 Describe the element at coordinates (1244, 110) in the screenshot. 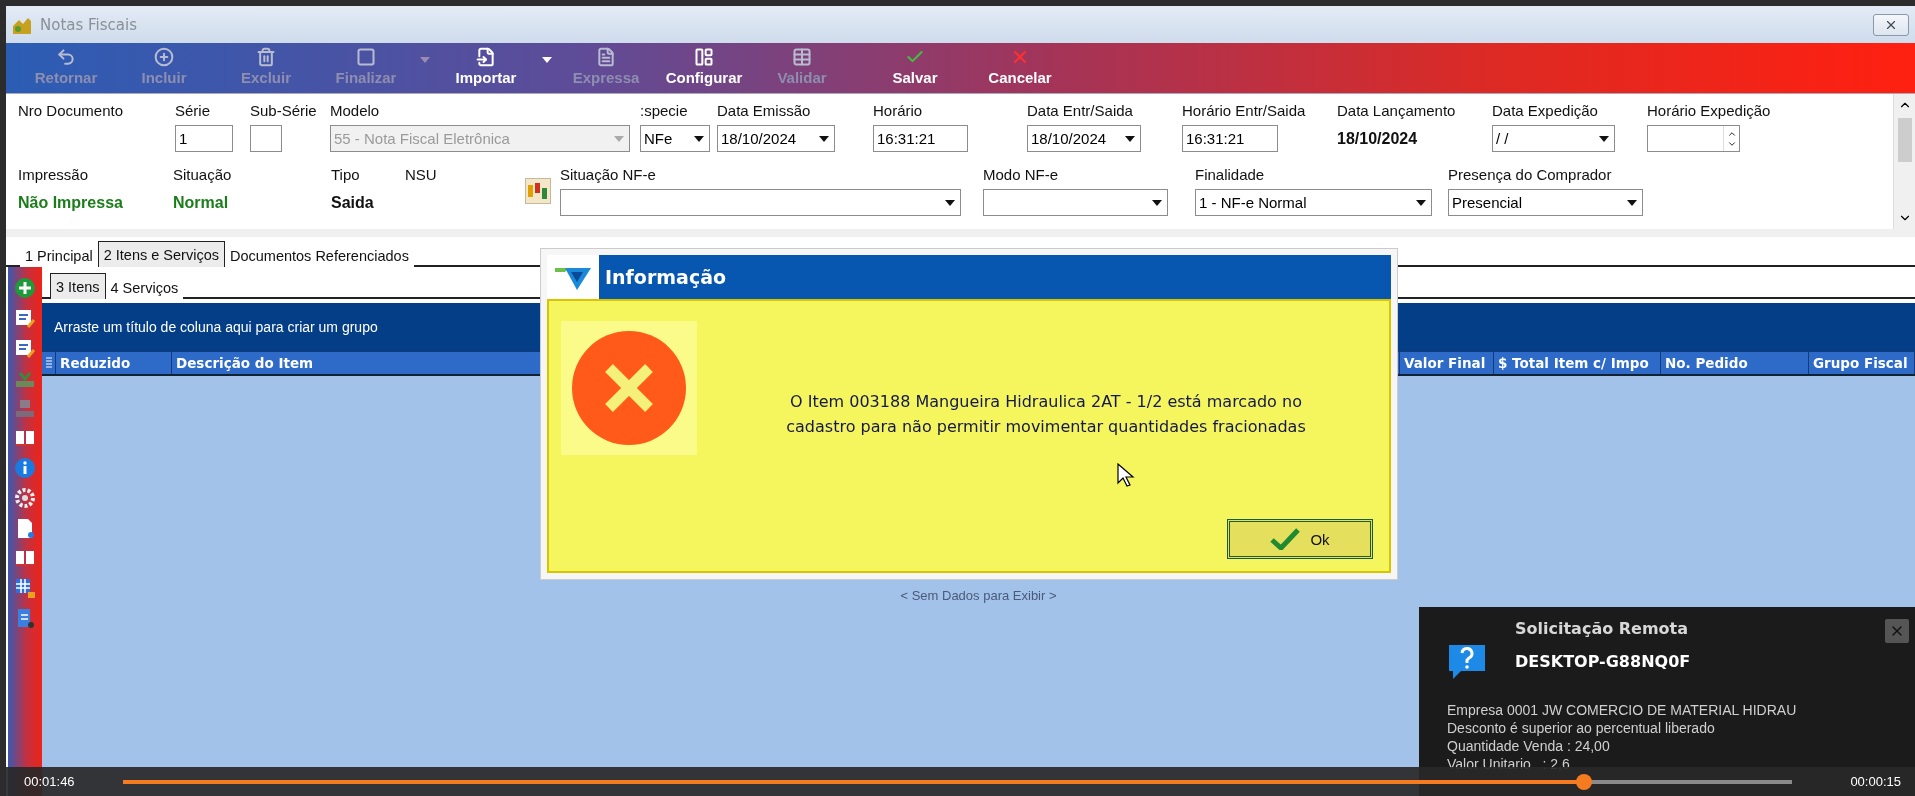

I see `field-label: Horário Entr/Saida` at that location.